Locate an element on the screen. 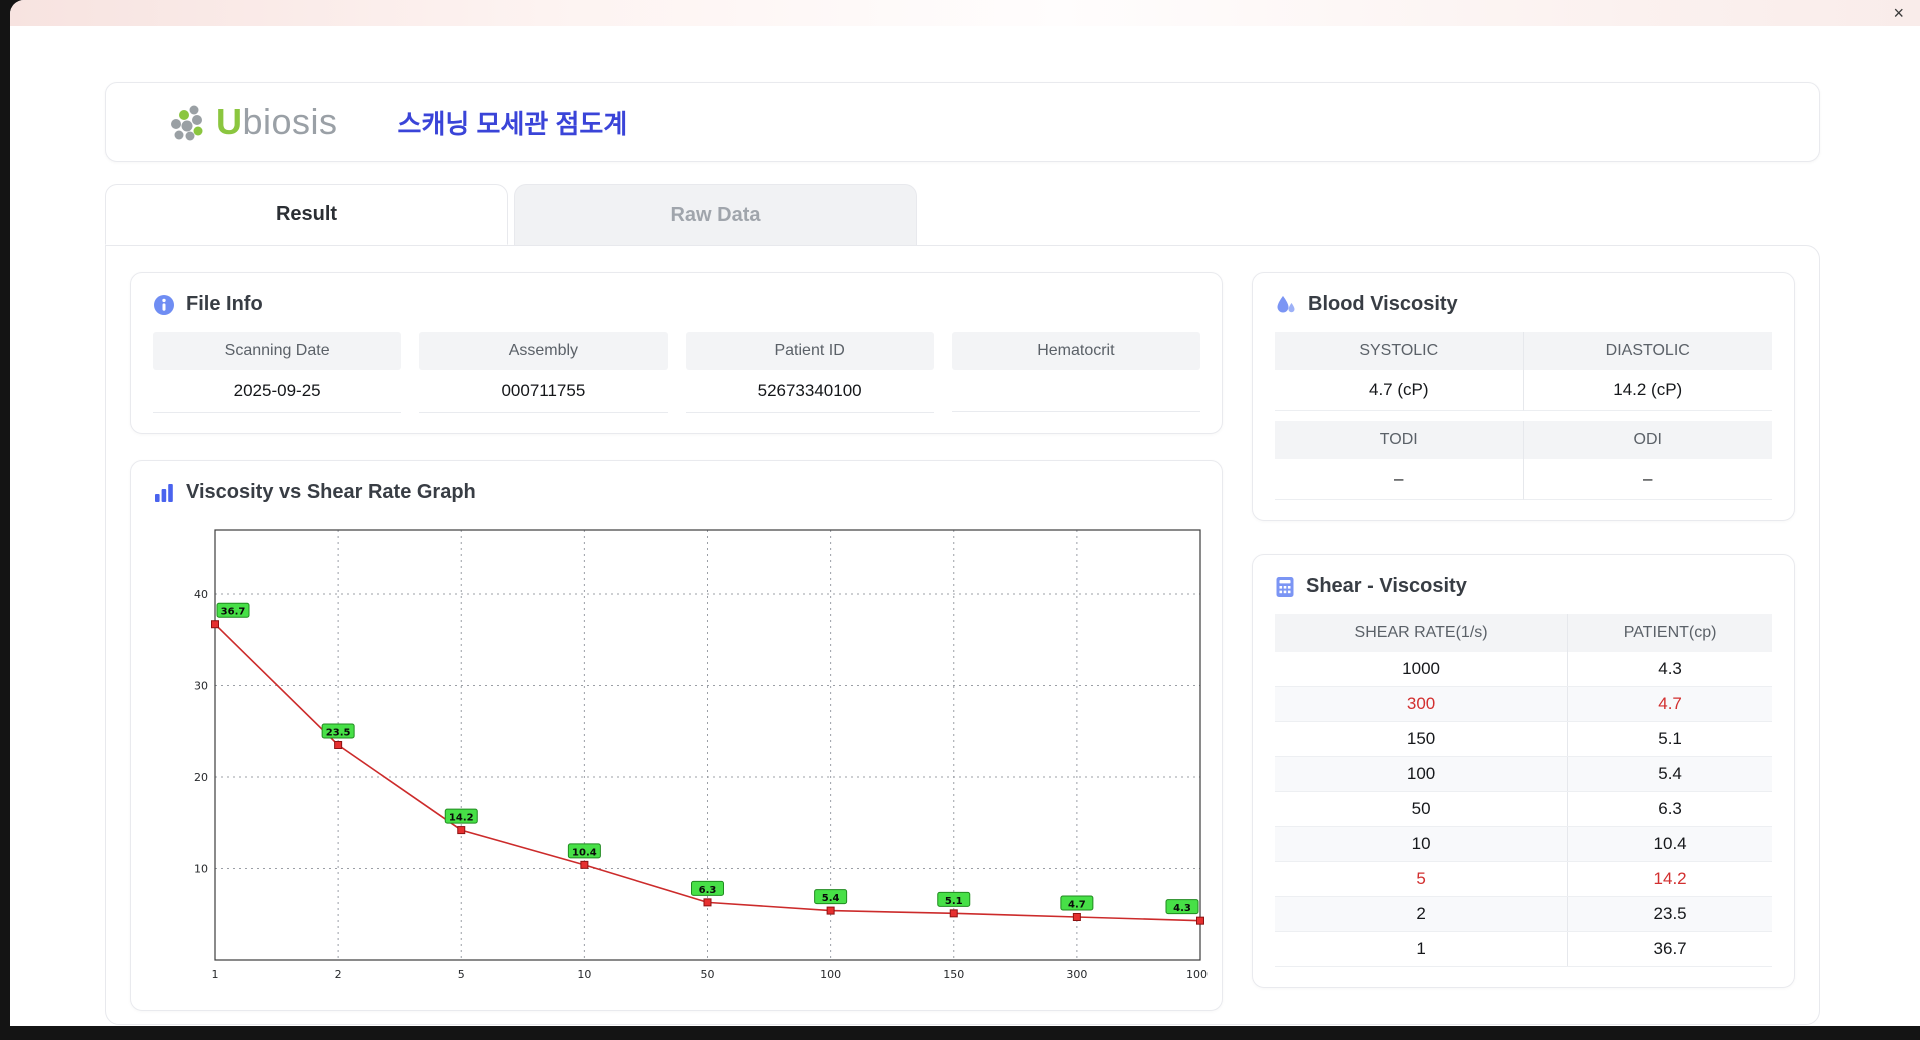 The height and width of the screenshot is (1040, 1920). file-info-title: File Info is located at coordinates (676, 304).